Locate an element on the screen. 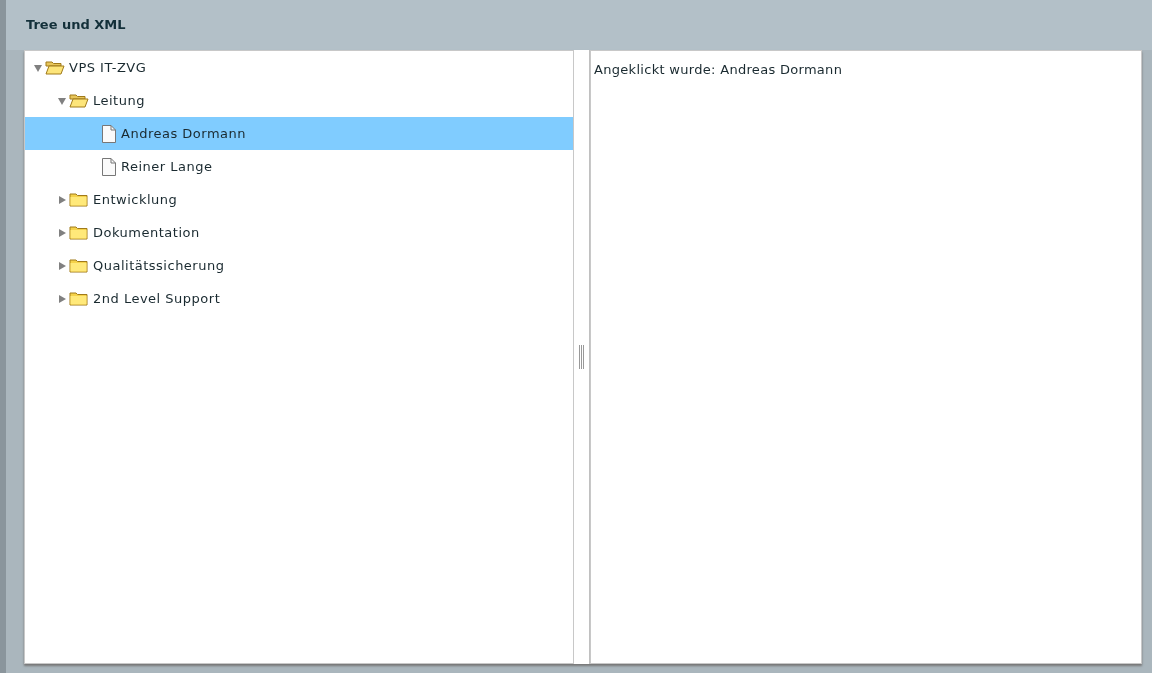  tree-item: 2nd Level Support is located at coordinates (299, 298).